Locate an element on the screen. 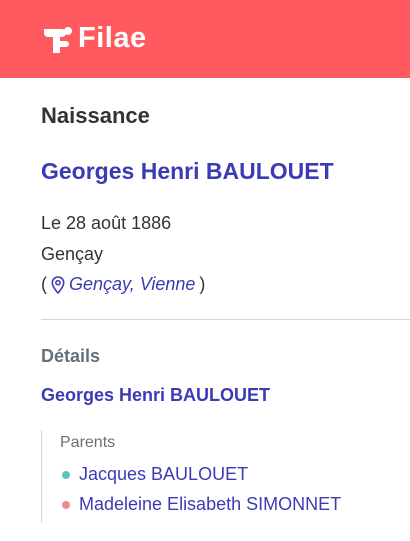  parents-label: Parents is located at coordinates (88, 442).